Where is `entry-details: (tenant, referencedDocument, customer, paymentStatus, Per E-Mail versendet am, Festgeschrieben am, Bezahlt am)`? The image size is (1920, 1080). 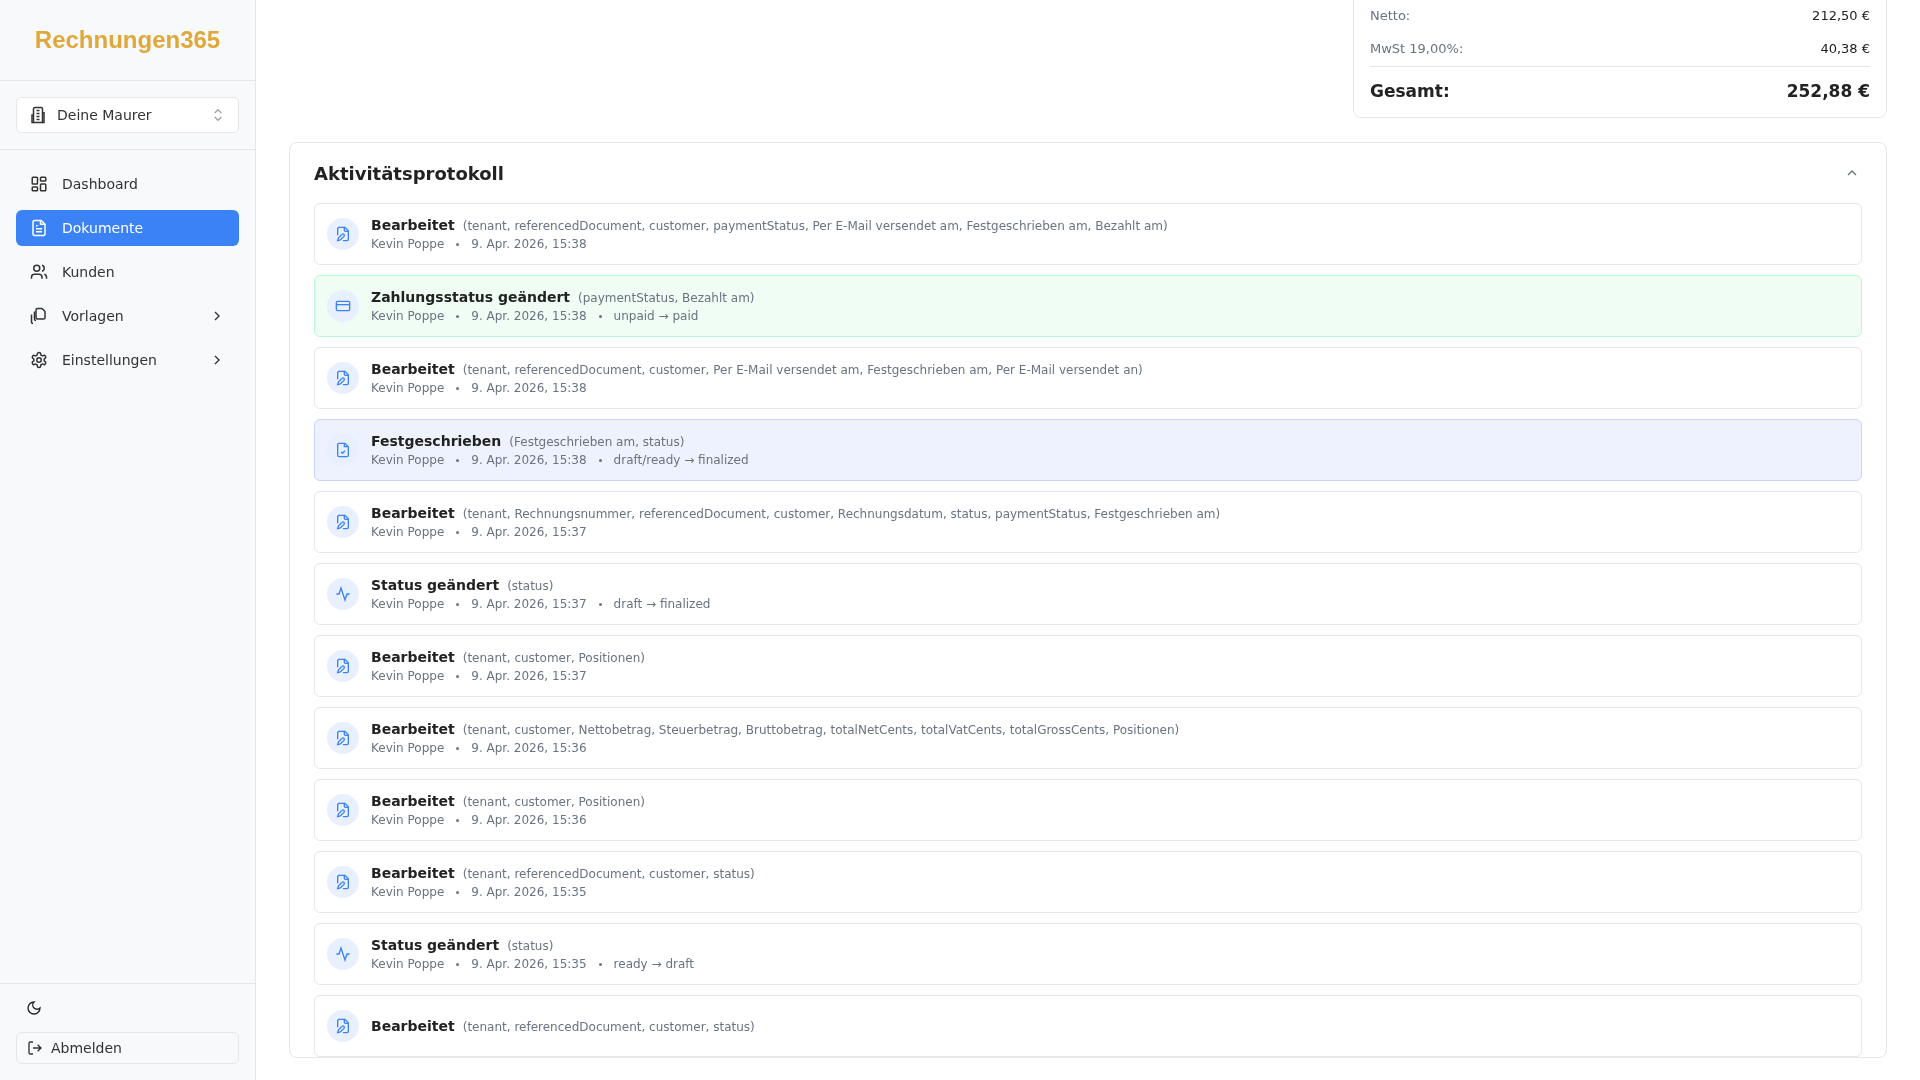 entry-details: (tenant, referencedDocument, customer, paymentStatus, Per E-Mail versendet am, Festgeschrieben am, Bezahlt am) is located at coordinates (815, 226).